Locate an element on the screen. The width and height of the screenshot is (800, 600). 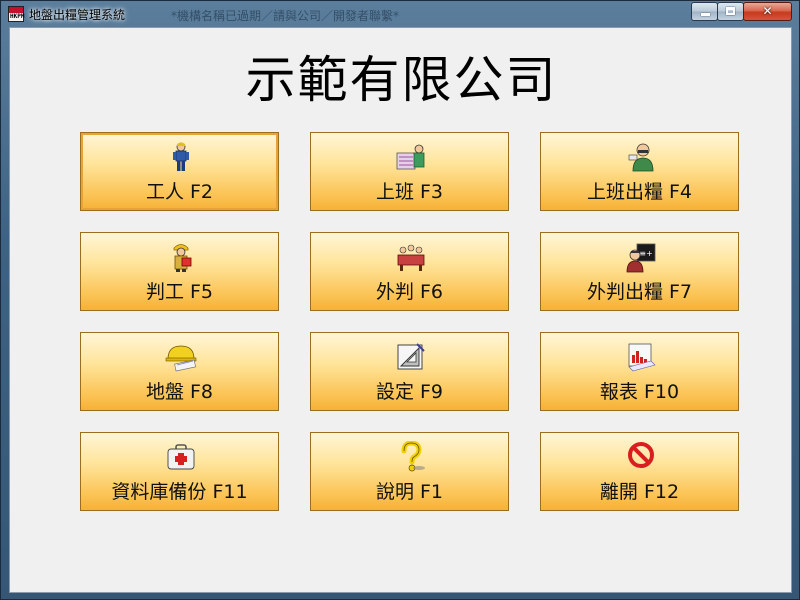
report-icon is located at coordinates (642, 357).